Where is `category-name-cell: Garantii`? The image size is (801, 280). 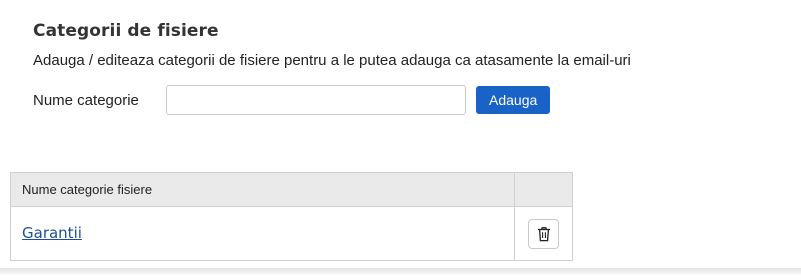
category-name-cell: Garantii is located at coordinates (262, 233).